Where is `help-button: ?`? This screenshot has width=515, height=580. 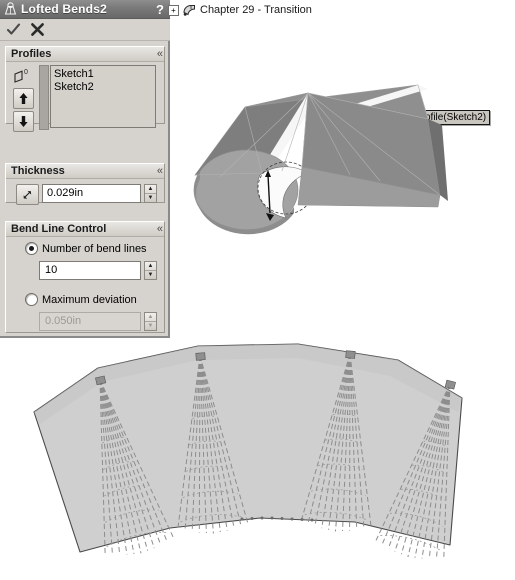 help-button: ? is located at coordinates (160, 9).